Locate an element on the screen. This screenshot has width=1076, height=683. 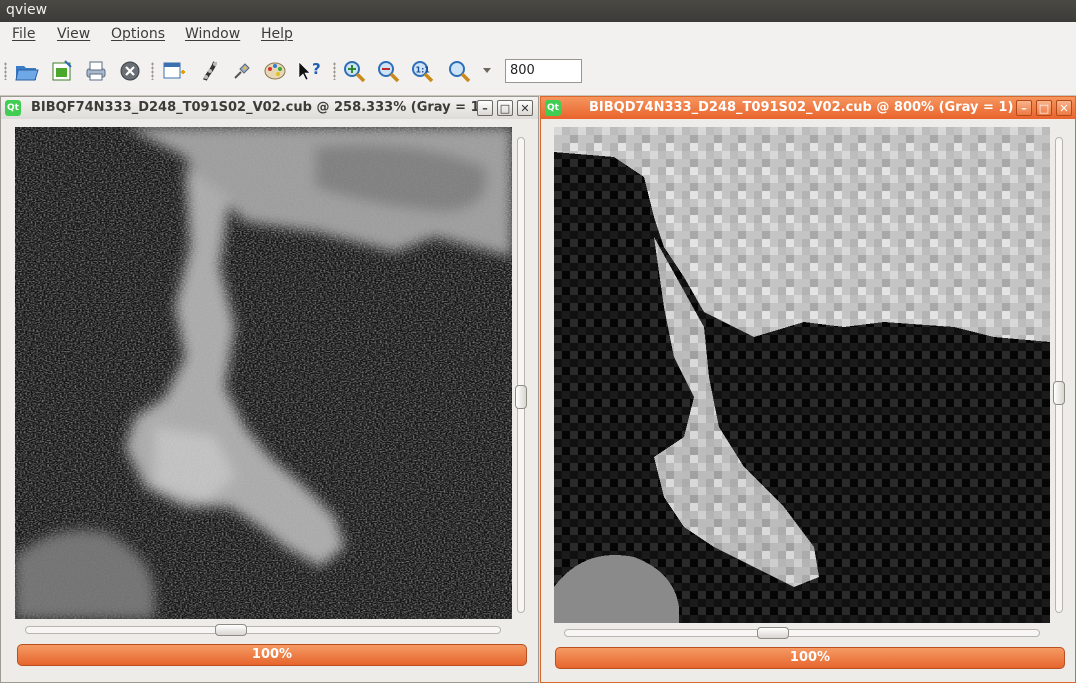
svg-text: 1:1 is located at coordinates (423, 70).